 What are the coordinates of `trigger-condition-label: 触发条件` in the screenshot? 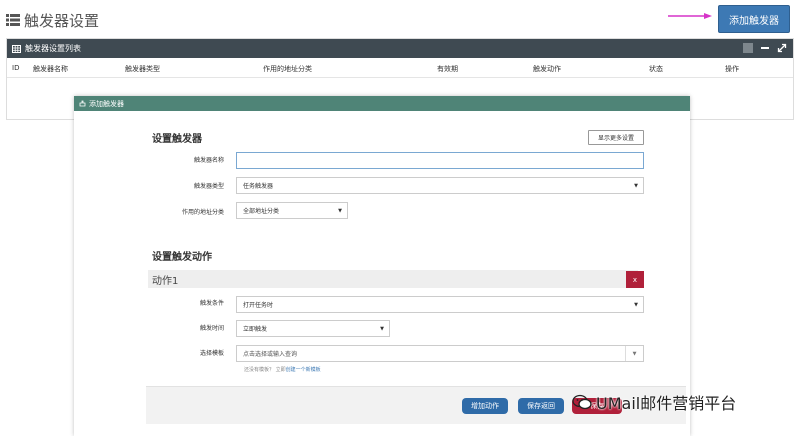 It's located at (211, 303).